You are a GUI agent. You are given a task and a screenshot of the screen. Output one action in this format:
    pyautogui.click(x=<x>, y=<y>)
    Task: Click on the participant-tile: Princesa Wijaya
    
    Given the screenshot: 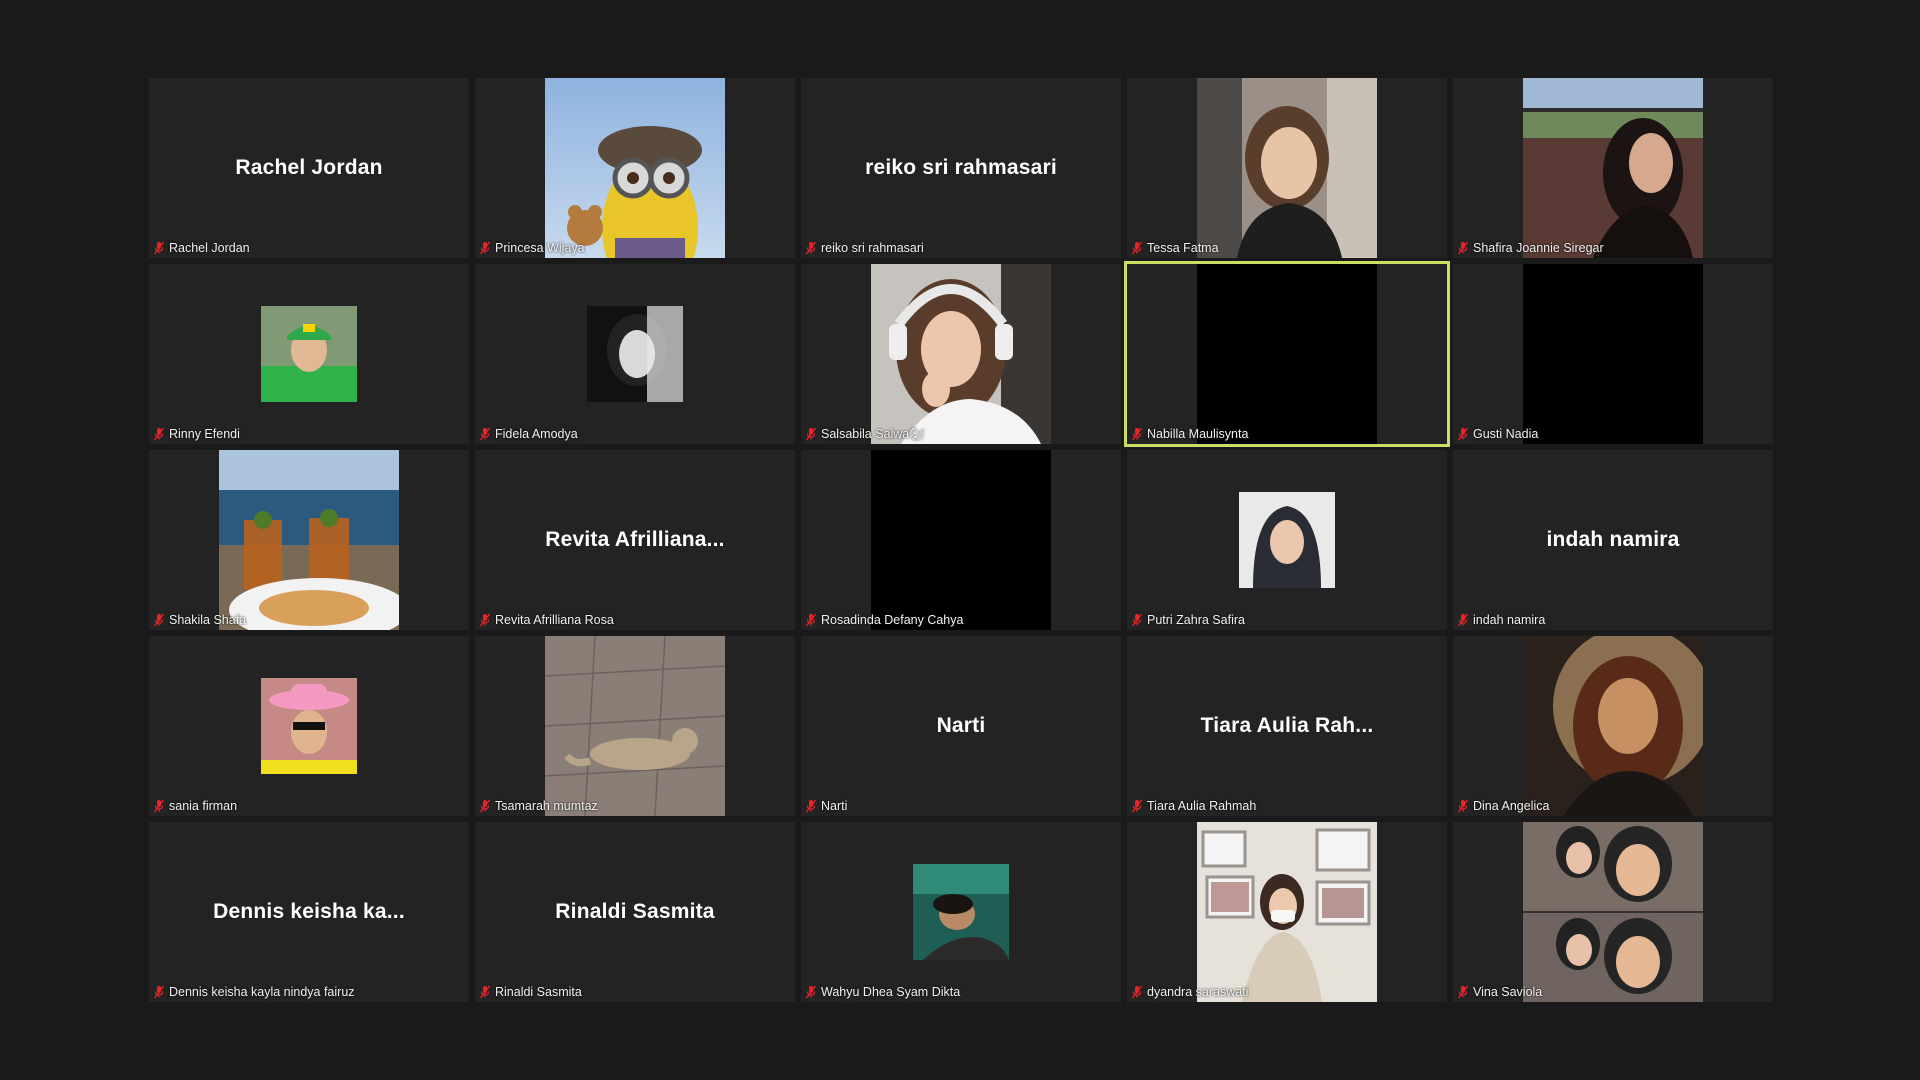 What is the action you would take?
    pyautogui.click(x=635, y=168)
    